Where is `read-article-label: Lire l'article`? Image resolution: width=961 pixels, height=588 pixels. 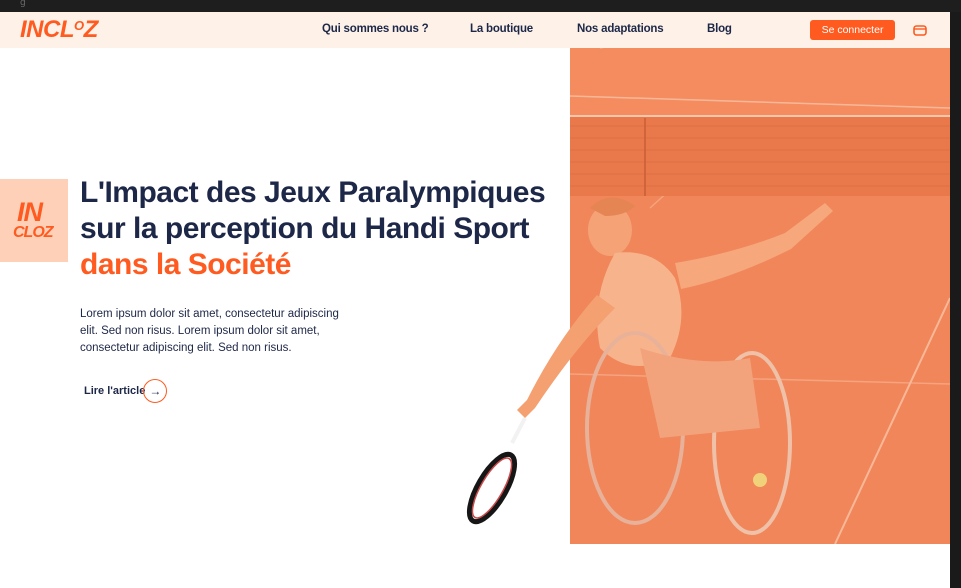
read-article-label: Lire l'article is located at coordinates (115, 391).